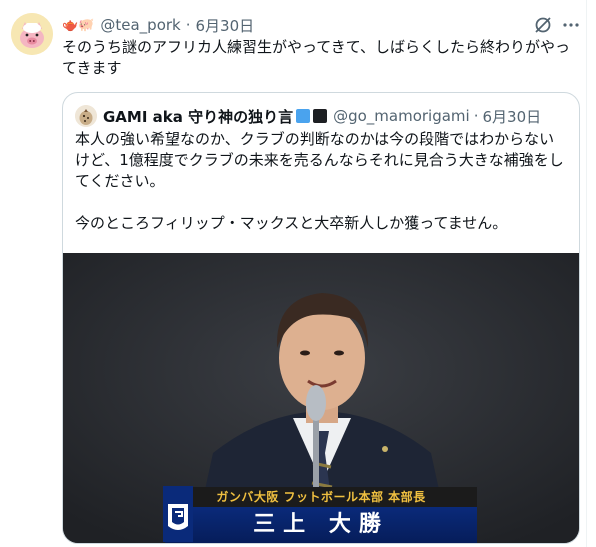 This screenshot has height=547, width=596. Describe the element at coordinates (586, 273) in the screenshot. I see `column-divider` at that location.